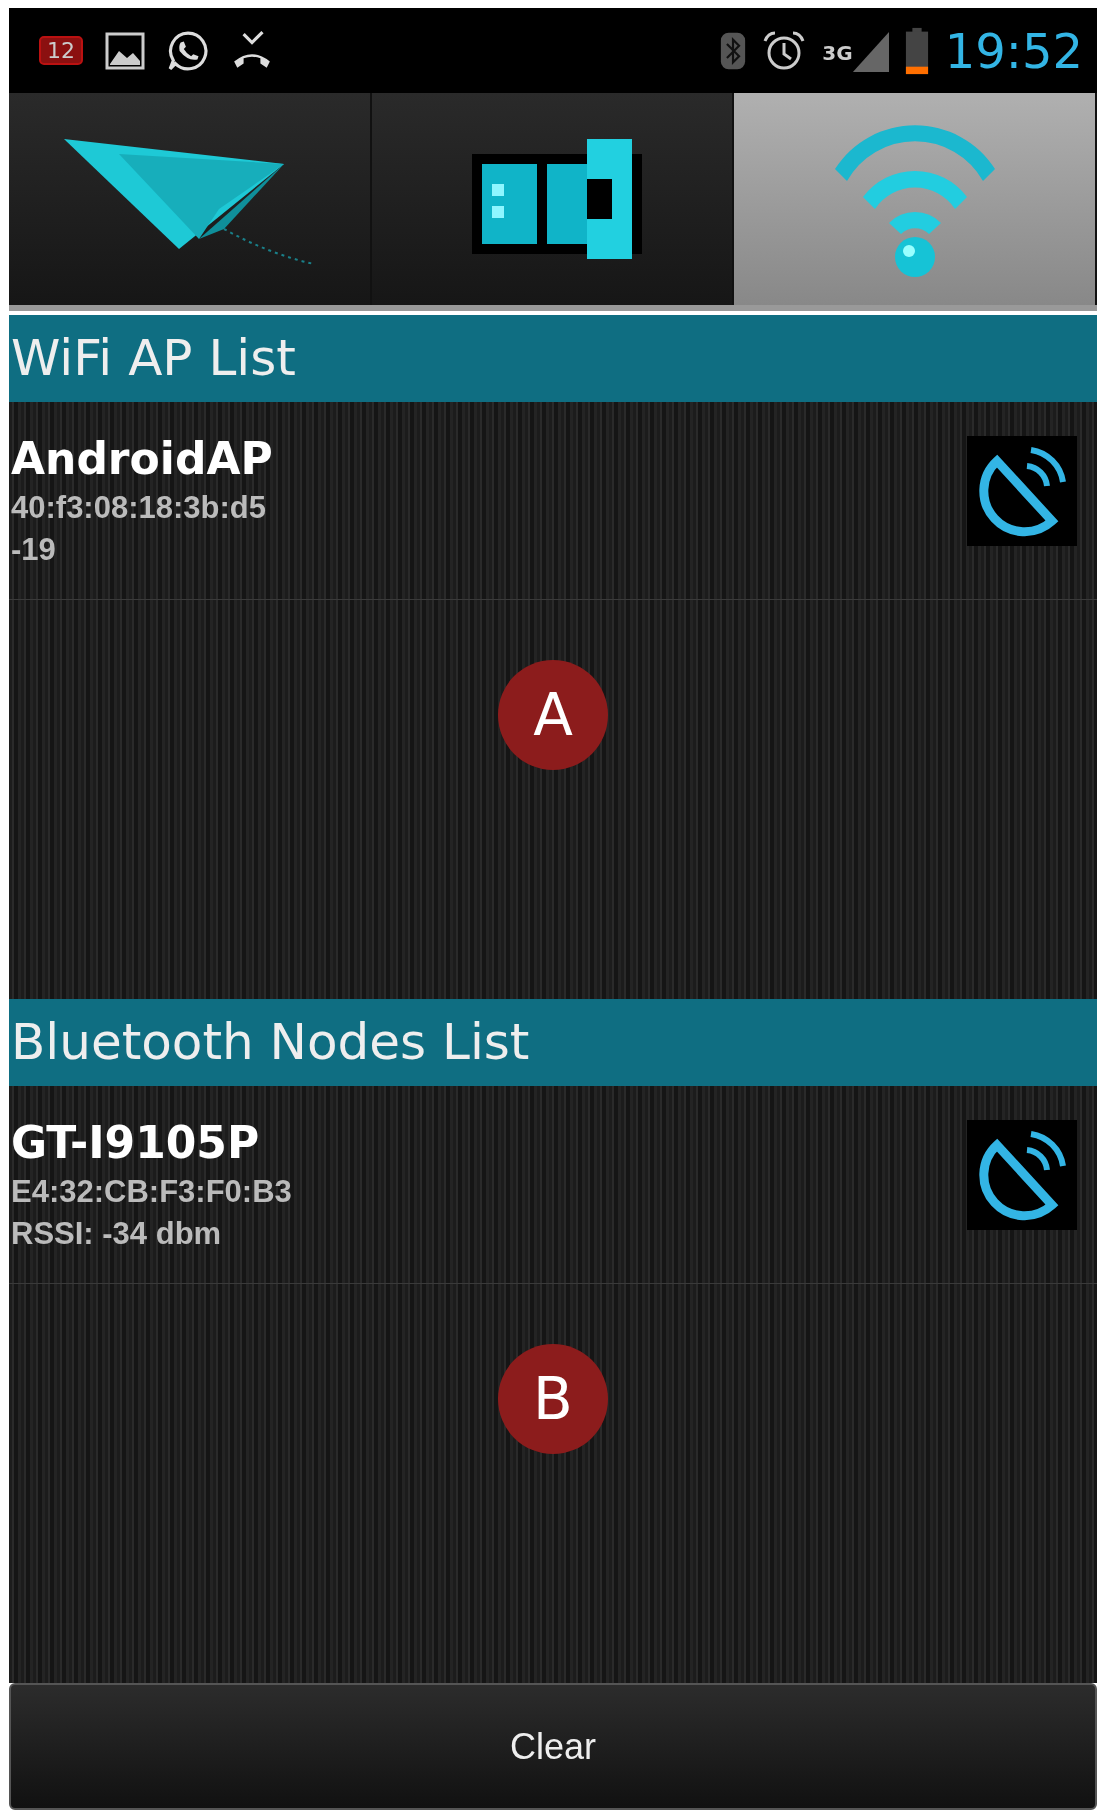 The height and width of the screenshot is (1818, 1097). What do you see at coordinates (916, 50) in the screenshot?
I see `battery-icon` at bounding box center [916, 50].